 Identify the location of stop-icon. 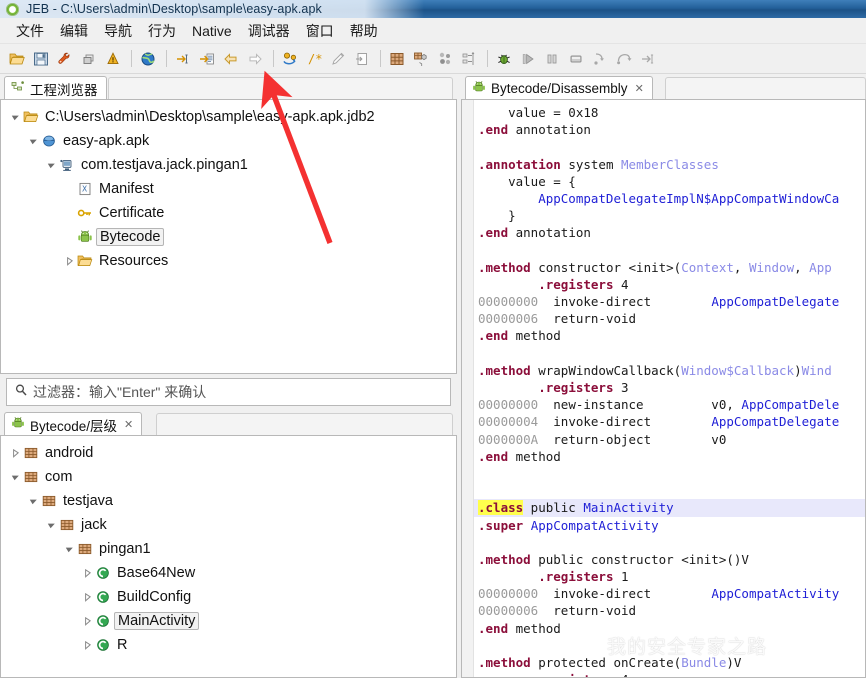
(576, 59).